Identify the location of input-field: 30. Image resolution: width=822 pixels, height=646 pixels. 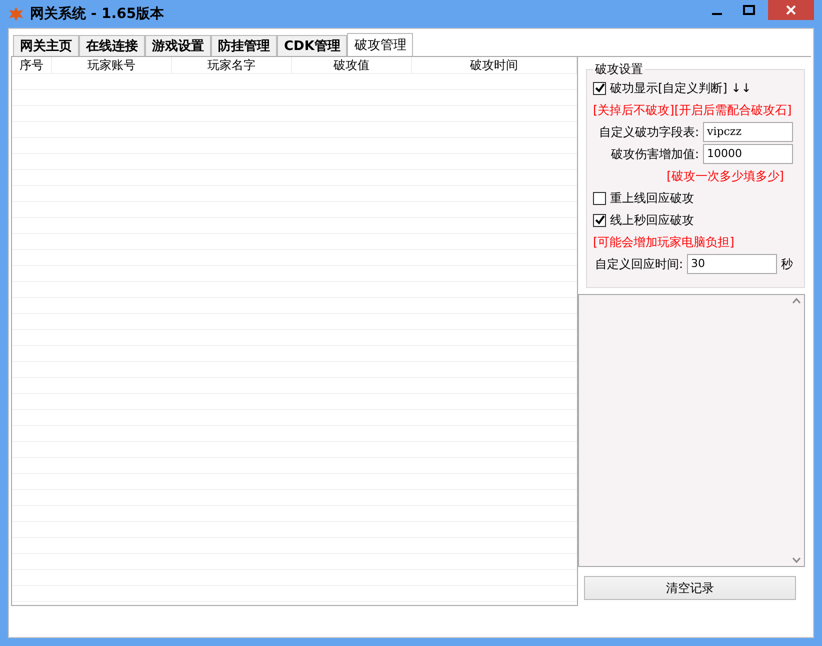
(732, 264).